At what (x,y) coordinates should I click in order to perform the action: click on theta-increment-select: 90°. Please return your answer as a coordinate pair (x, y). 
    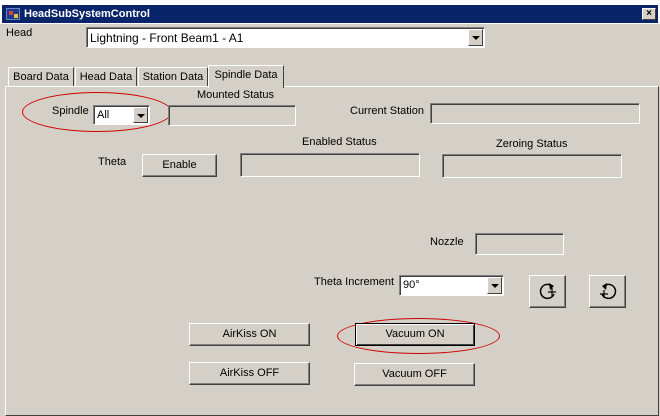
    Looking at the image, I should click on (451, 285).